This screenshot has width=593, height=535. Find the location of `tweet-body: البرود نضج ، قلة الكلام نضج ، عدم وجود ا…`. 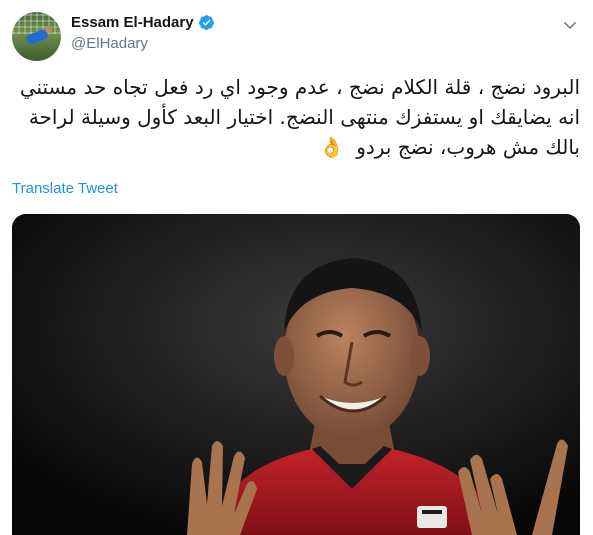

tweet-body: البرود نضج ، قلة الكلام نضج ، عدم وجود ا… is located at coordinates (299, 117).